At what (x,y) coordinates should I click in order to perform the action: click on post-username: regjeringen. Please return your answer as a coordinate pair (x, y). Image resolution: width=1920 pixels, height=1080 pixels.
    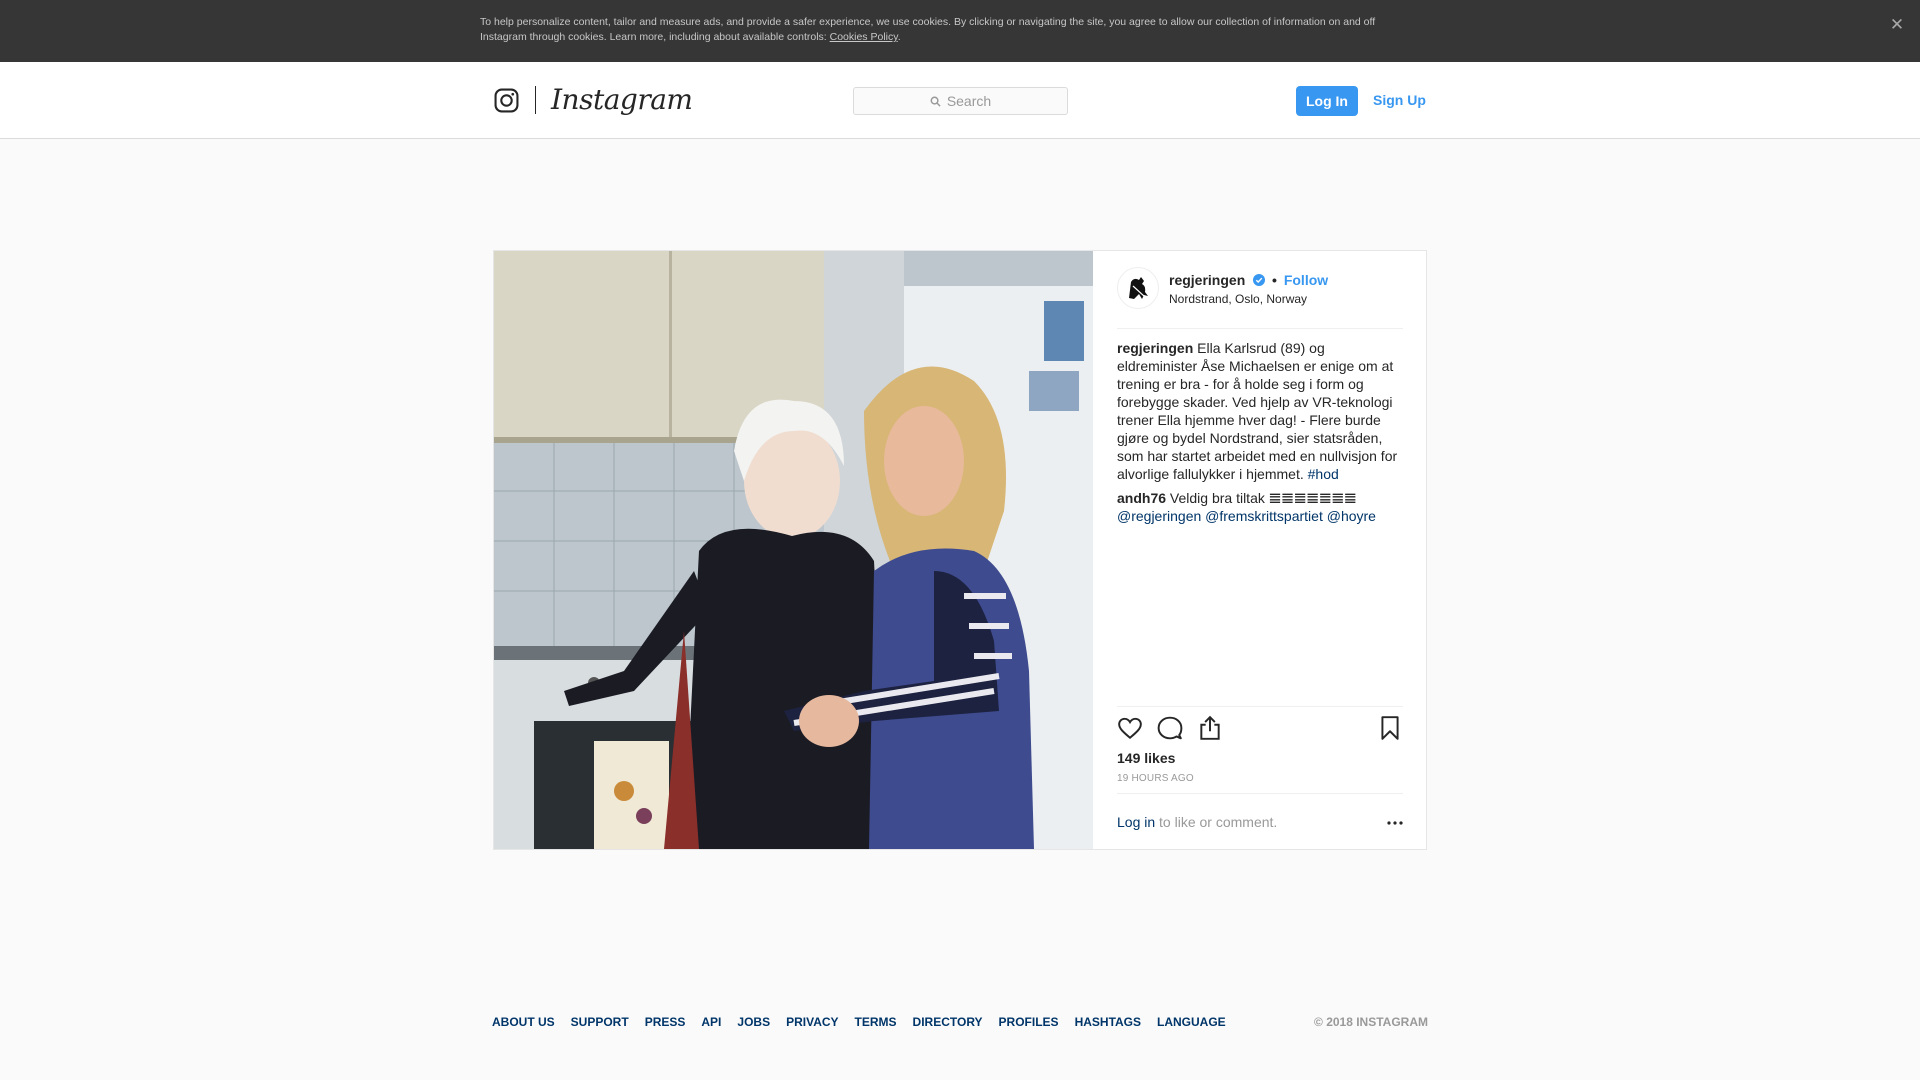
    Looking at the image, I should click on (1207, 280).